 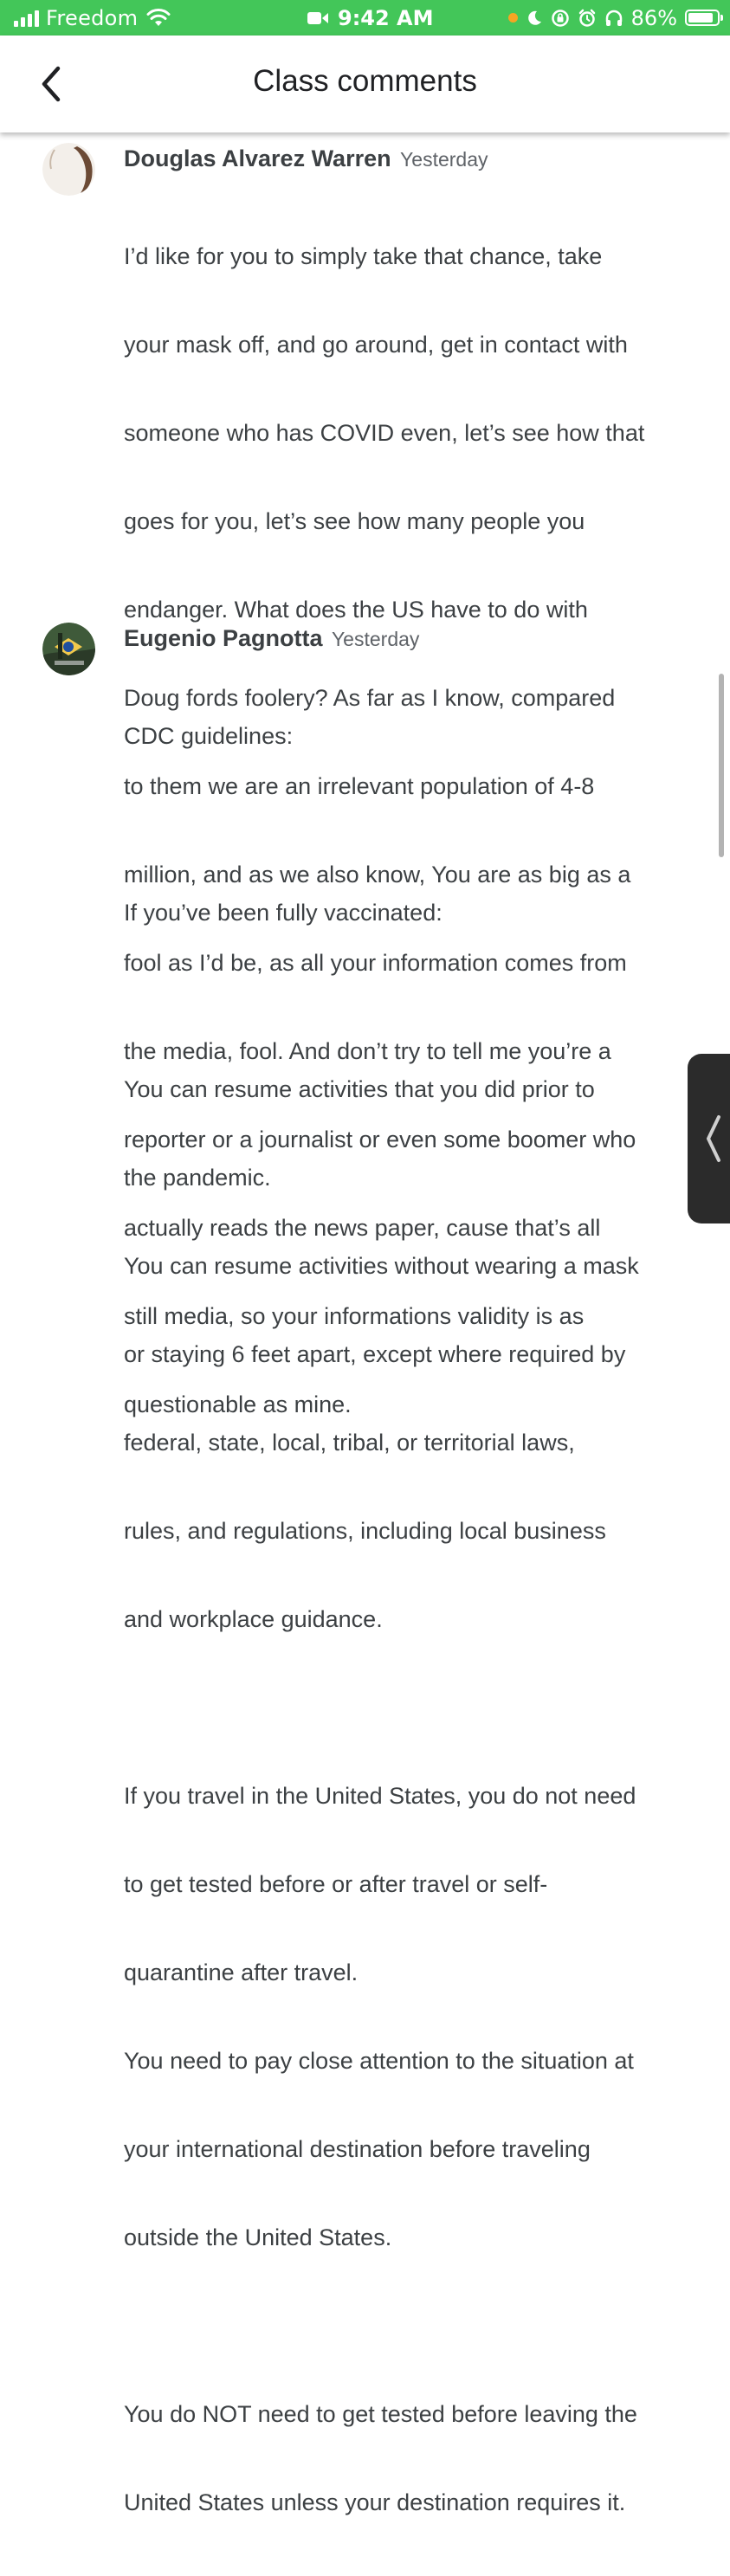 What do you see at coordinates (386, 17) in the screenshot?
I see `status-time: 9:42 AM` at bounding box center [386, 17].